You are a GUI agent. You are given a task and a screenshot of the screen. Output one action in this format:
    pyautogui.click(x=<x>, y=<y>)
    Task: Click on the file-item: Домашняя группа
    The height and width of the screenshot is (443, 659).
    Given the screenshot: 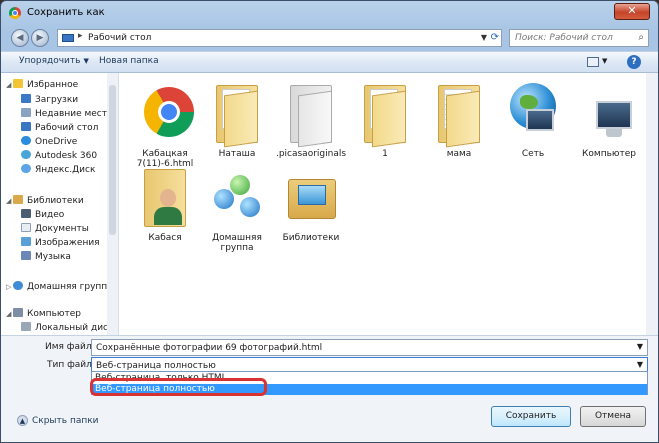 What is the action you would take?
    pyautogui.click(x=237, y=208)
    